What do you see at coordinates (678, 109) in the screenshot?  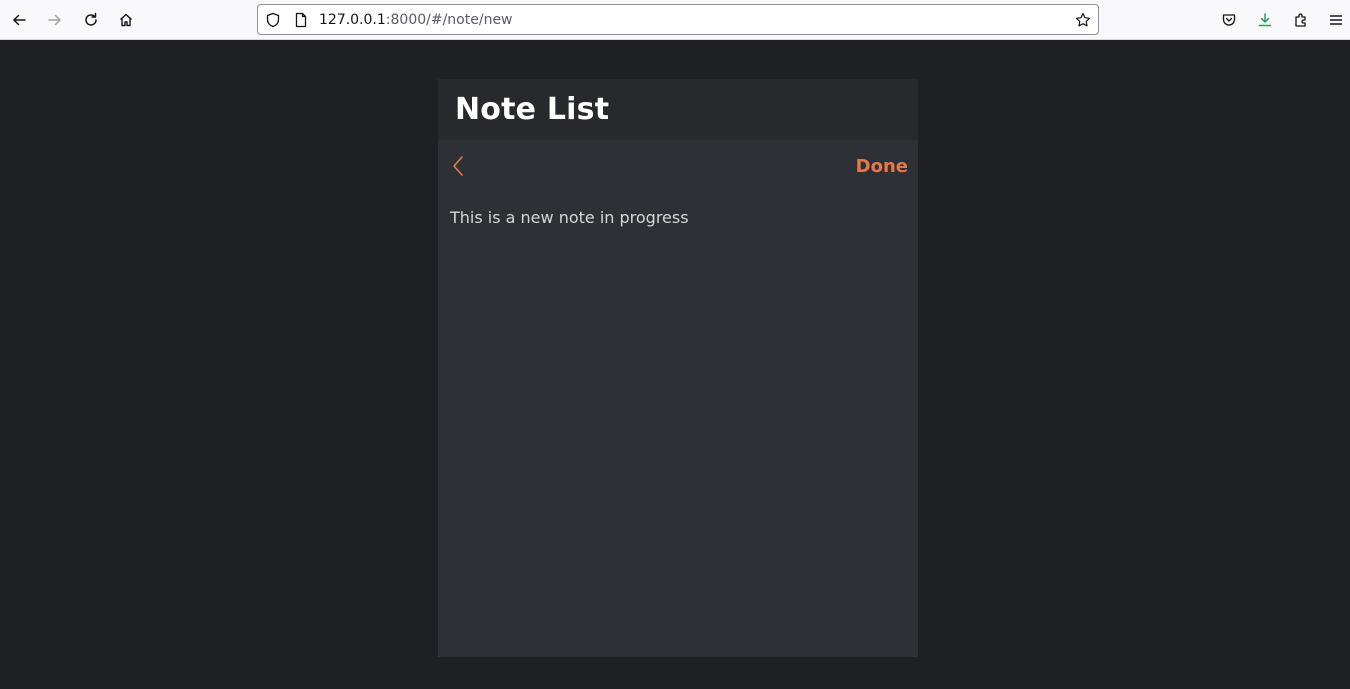 I see `app-header: Note List` at bounding box center [678, 109].